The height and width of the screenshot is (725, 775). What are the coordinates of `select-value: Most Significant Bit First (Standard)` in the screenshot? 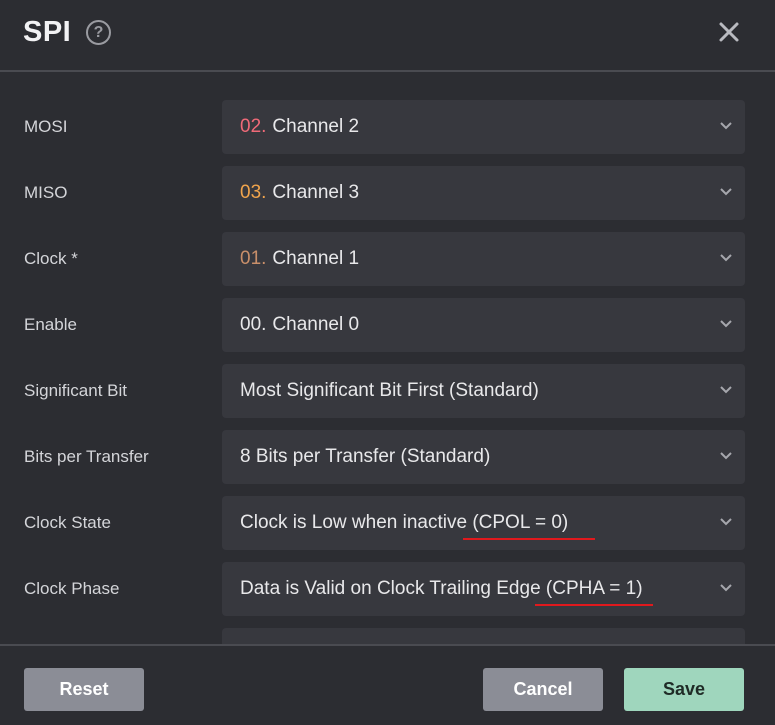 It's located at (389, 390).